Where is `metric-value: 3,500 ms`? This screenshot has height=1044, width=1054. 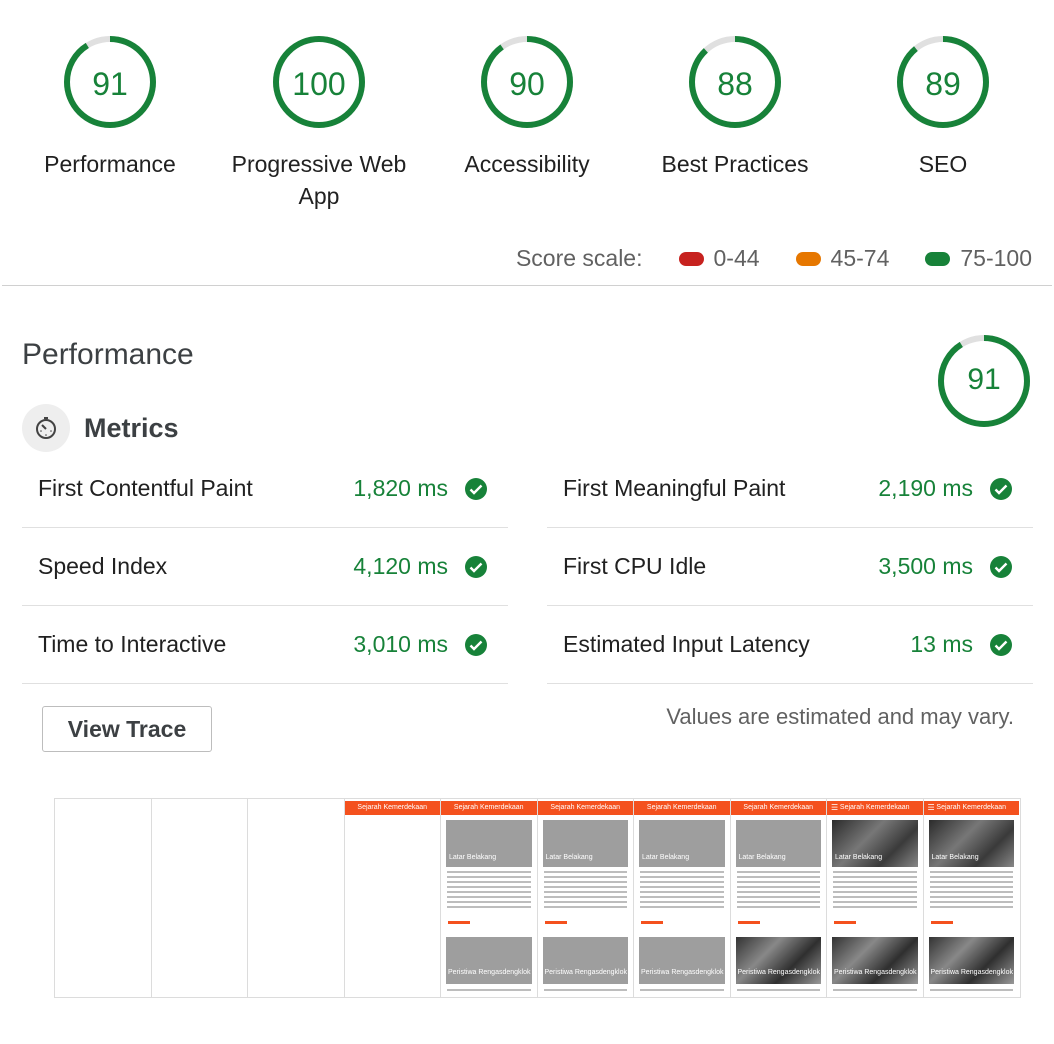
metric-value: 3,500 ms is located at coordinates (925, 566).